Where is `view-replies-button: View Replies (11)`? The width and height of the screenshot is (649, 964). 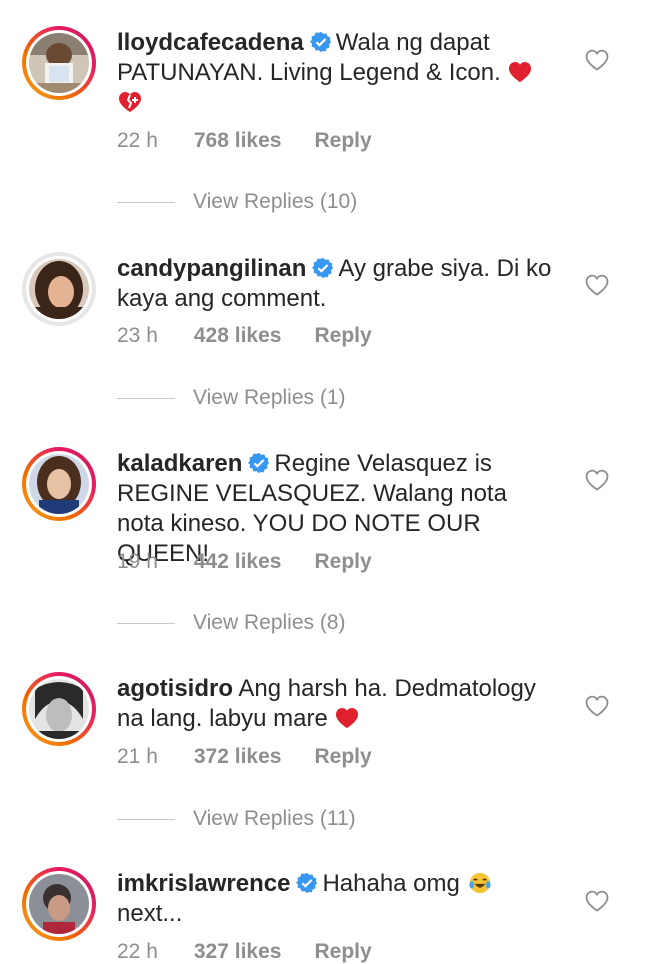
view-replies-button: View Replies (11) is located at coordinates (236, 819).